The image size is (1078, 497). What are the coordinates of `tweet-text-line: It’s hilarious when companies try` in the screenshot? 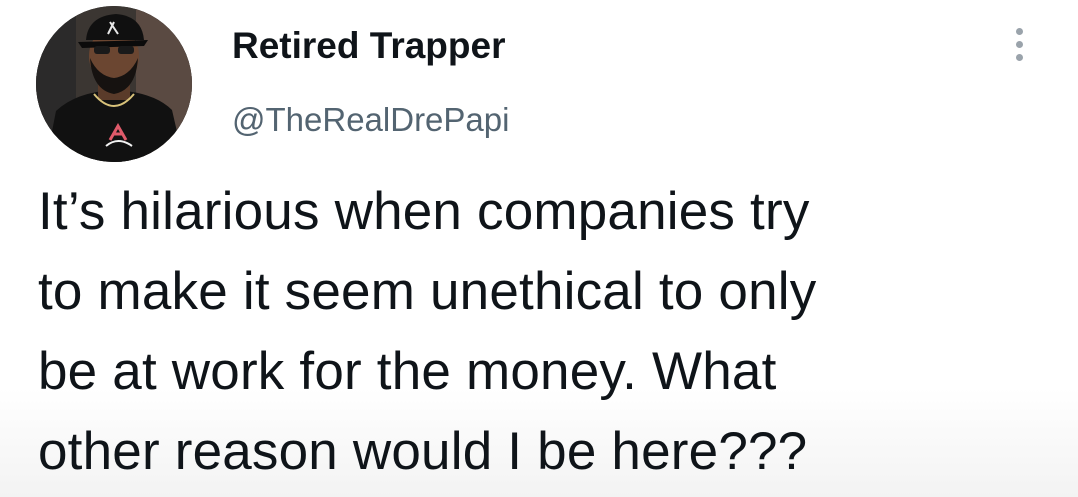 It's located at (424, 211).